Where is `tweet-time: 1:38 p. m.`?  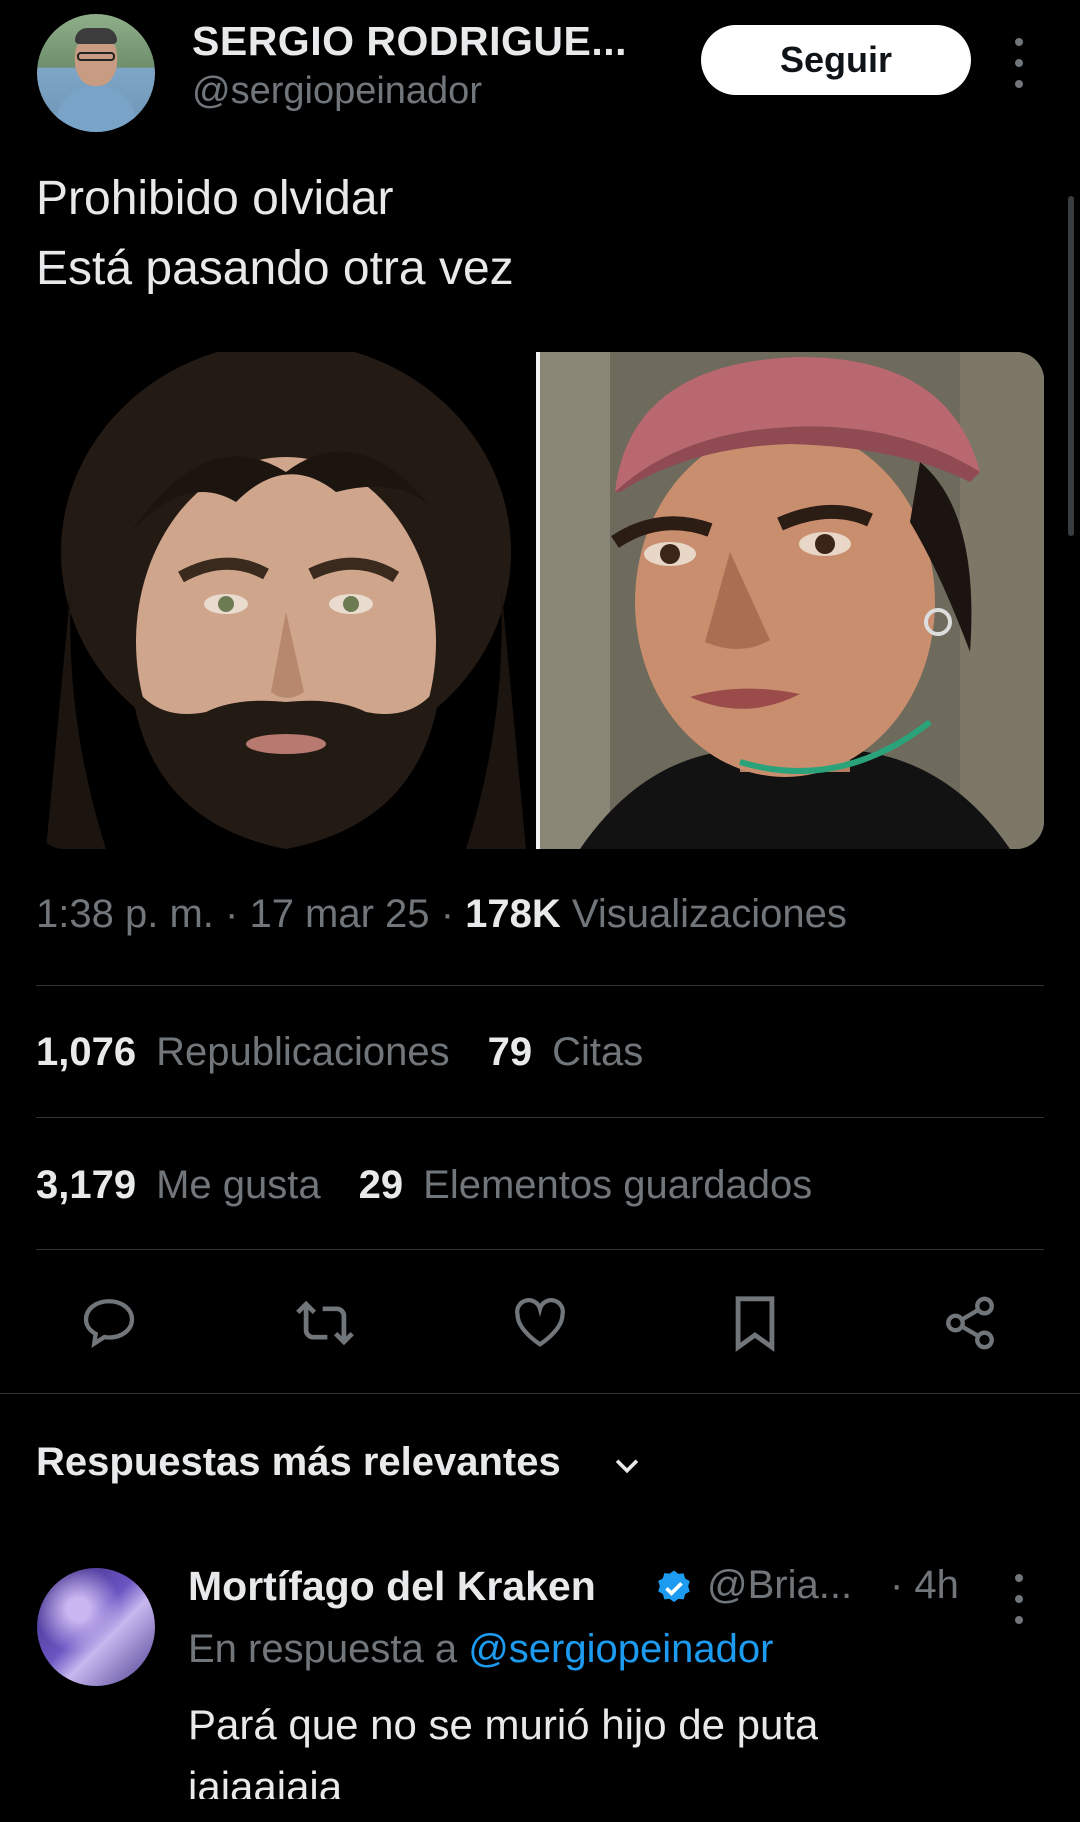 tweet-time: 1:38 p. m. is located at coordinates (125, 914).